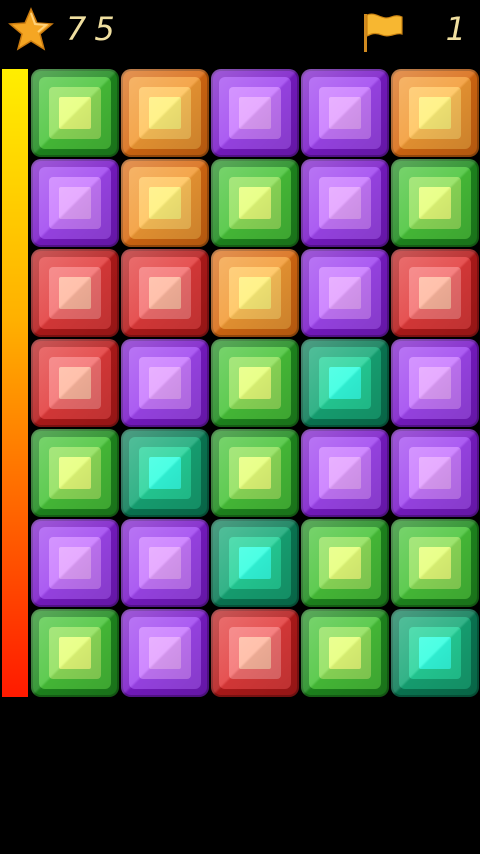  I want to click on hud-bar: 75 1, so click(240, 32).